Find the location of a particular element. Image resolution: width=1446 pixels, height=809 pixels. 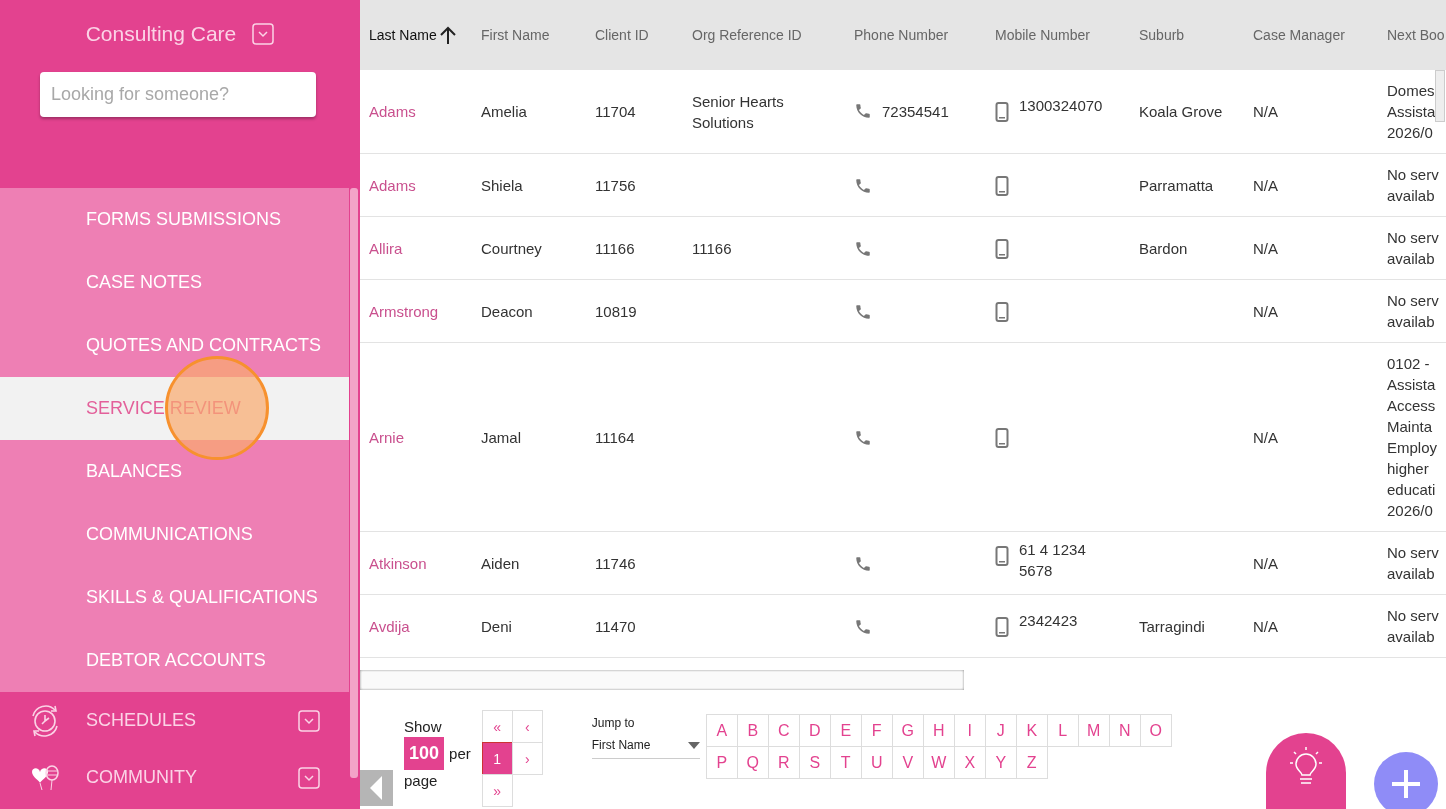

column-header: Next Boo is located at coordinates (1416, 35).